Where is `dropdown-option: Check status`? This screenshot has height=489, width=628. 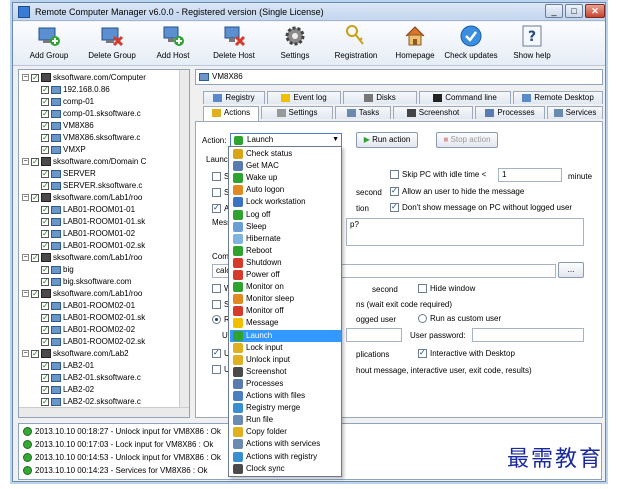 dropdown-option: Check status is located at coordinates (285, 154).